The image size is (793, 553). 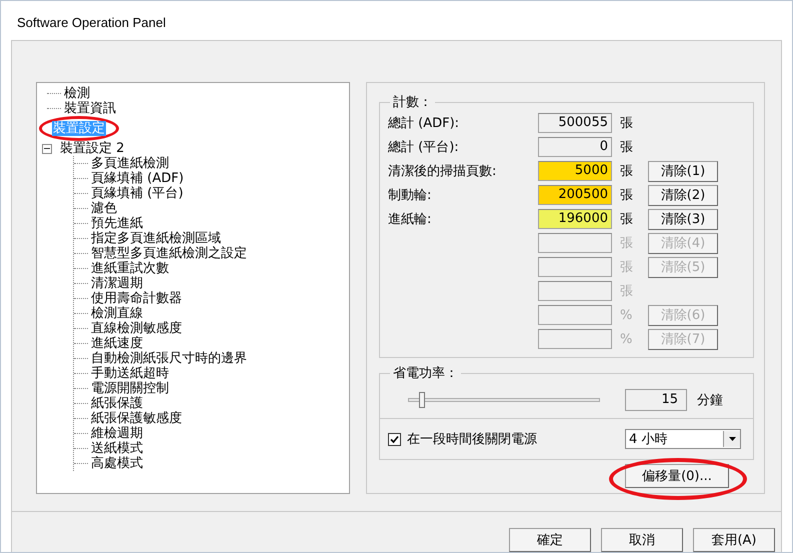 I want to click on clear-button: 清除(3), so click(x=683, y=219).